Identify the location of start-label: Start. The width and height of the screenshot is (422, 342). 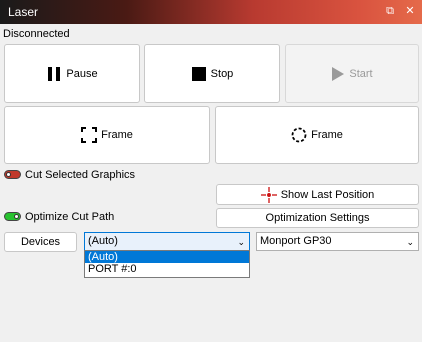
(361, 73).